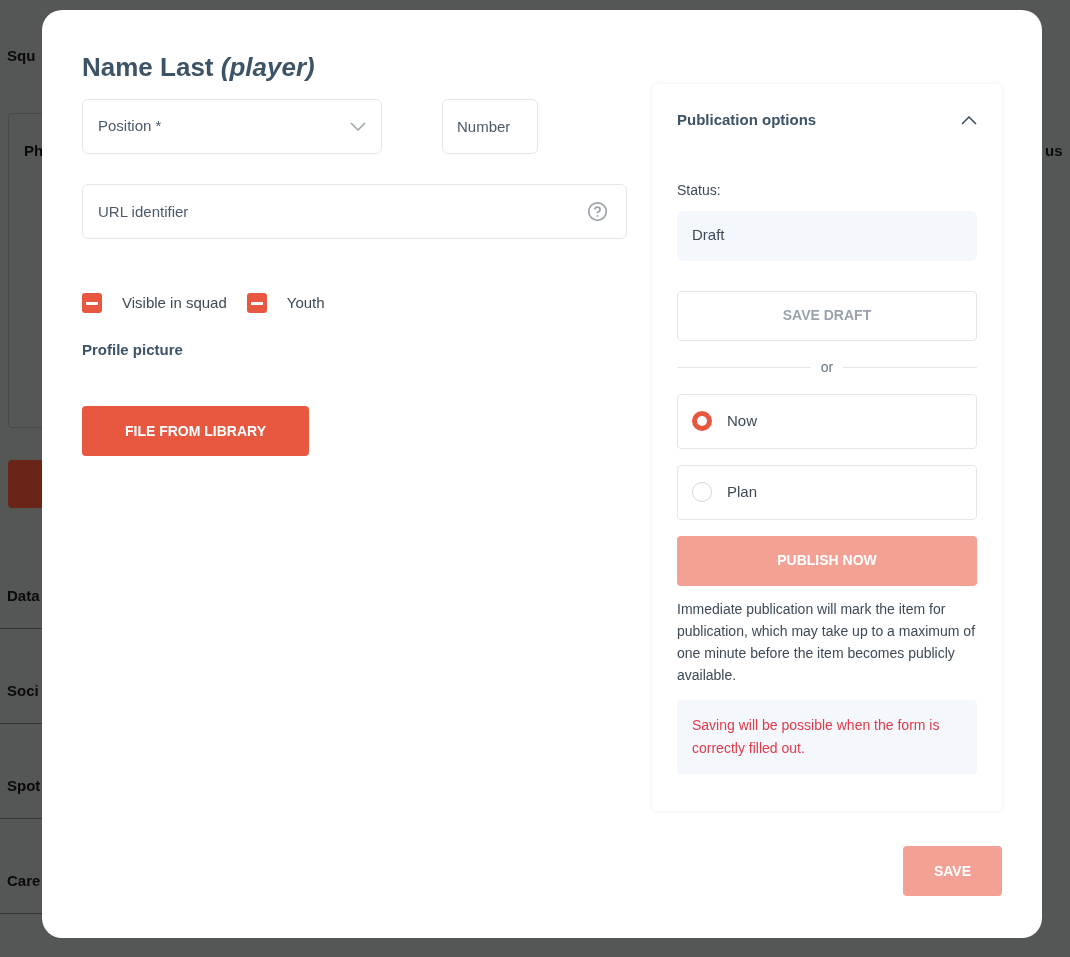  I want to click on info-text: Immediate publication will mark the item for publication, which may take up to a maximum of one minute before the item becomes publicly available., so click(827, 642).